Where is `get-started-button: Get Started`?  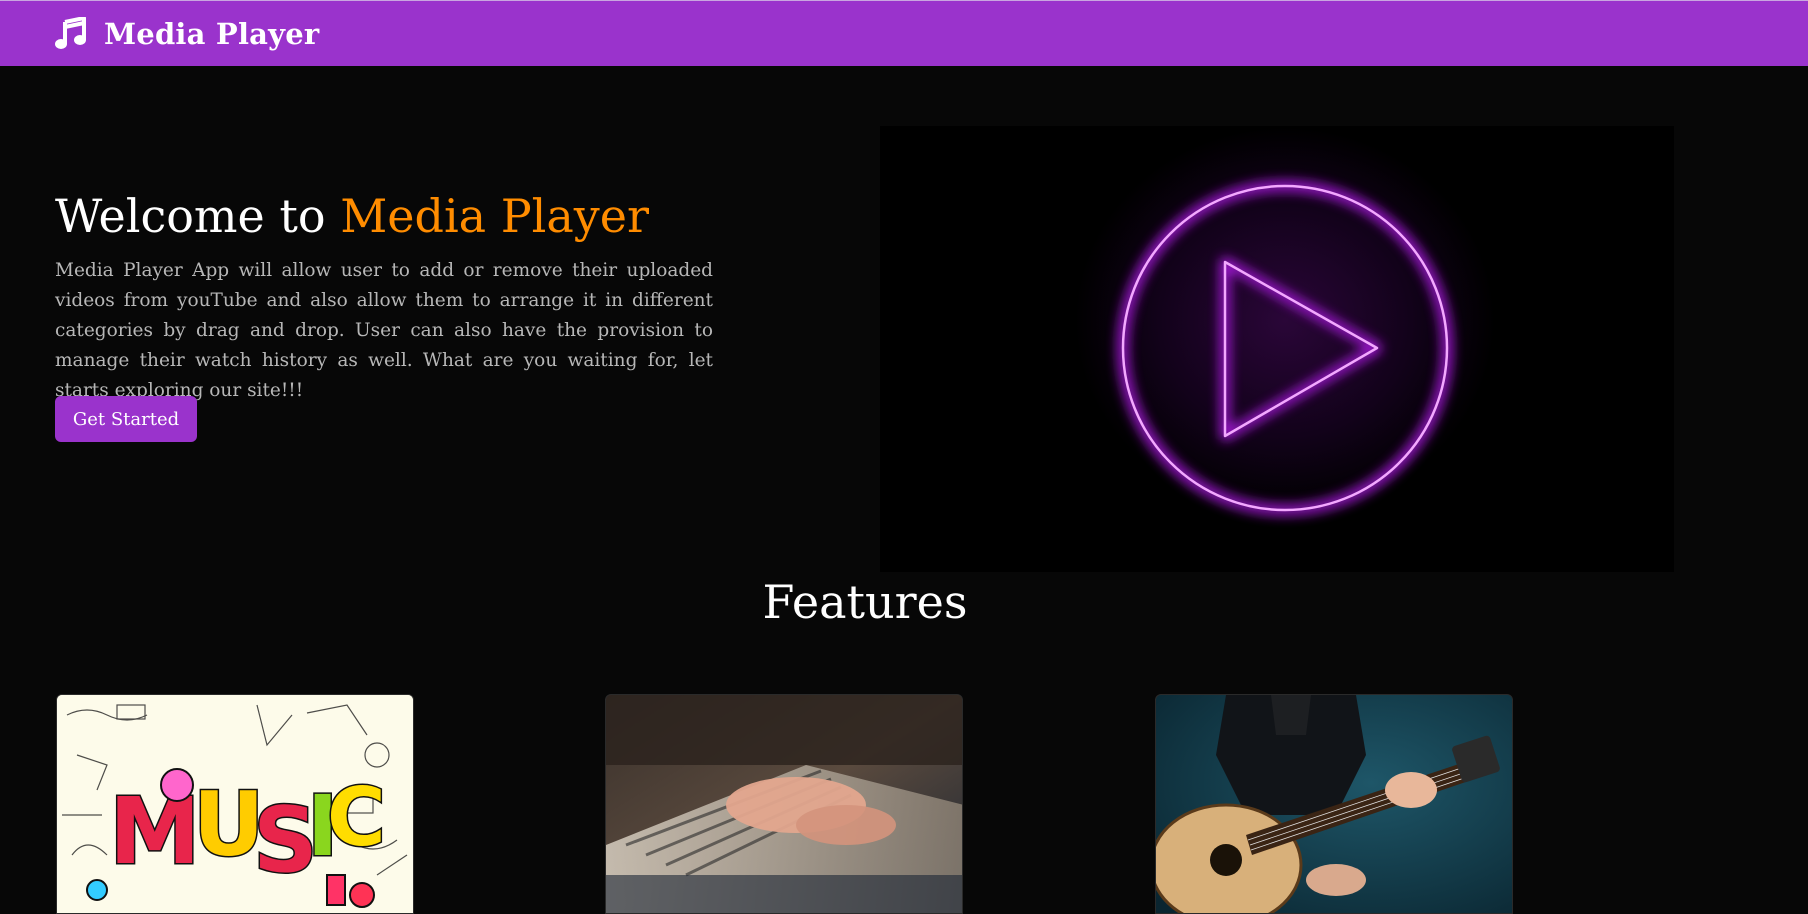
get-started-button: Get Started is located at coordinates (126, 419).